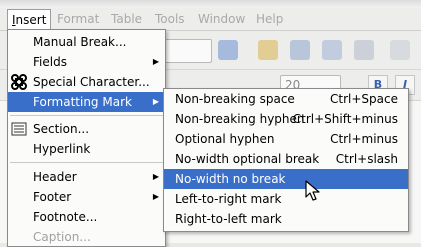  Describe the element at coordinates (268, 50) in the screenshot. I see `open-folder-icon` at that location.